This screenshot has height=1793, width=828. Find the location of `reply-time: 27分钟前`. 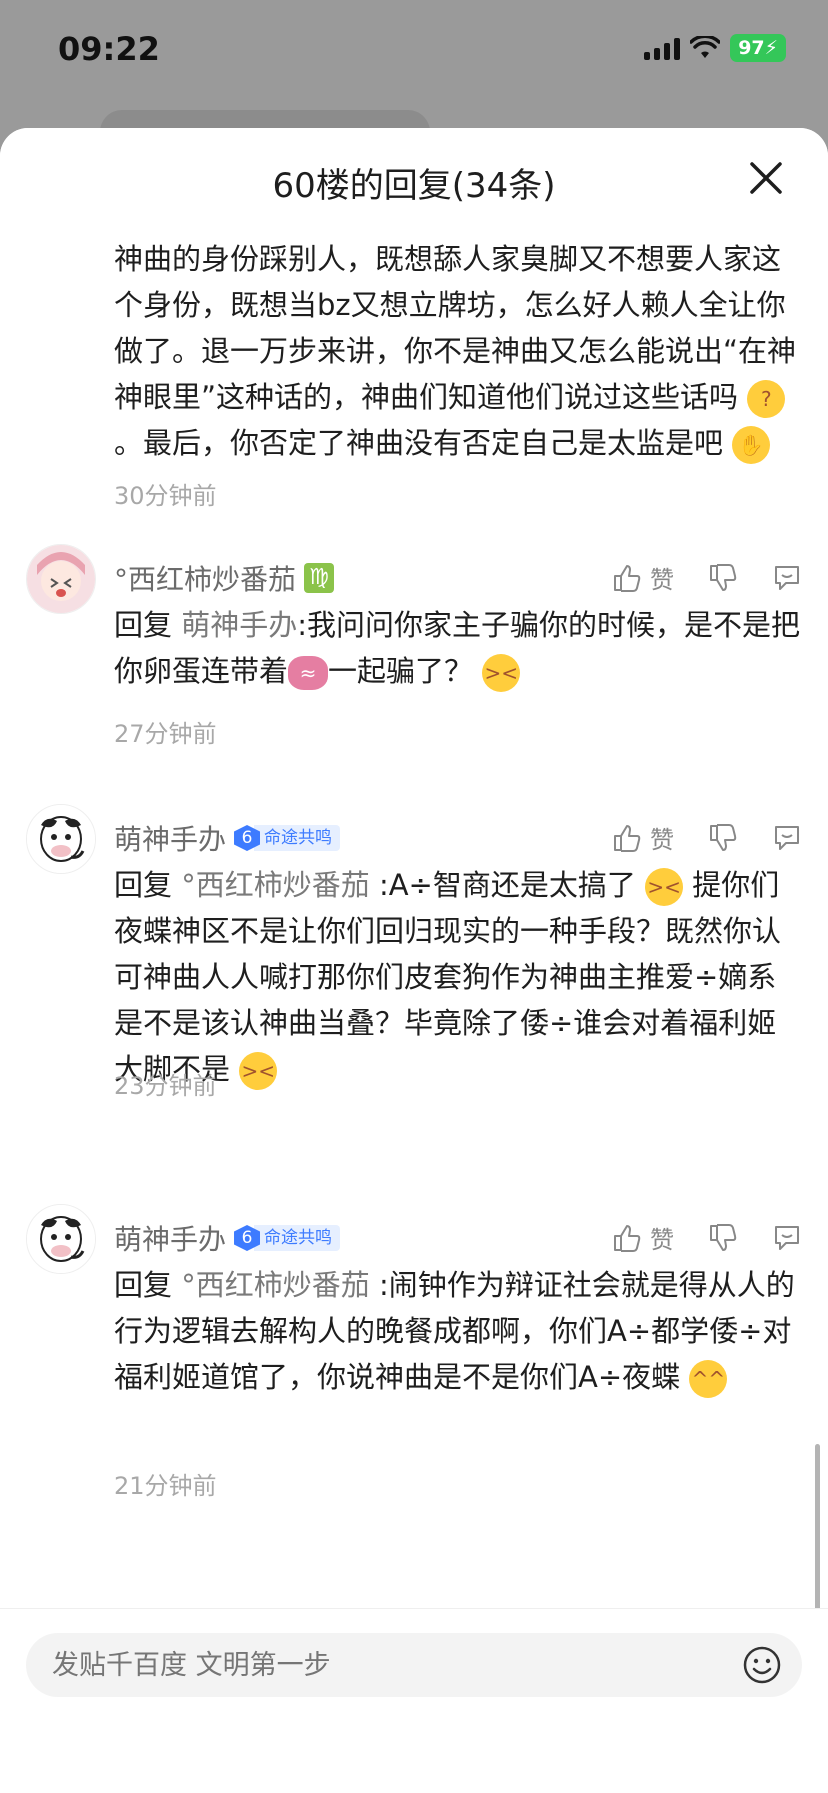

reply-time: 27分钟前 is located at coordinates (165, 734).